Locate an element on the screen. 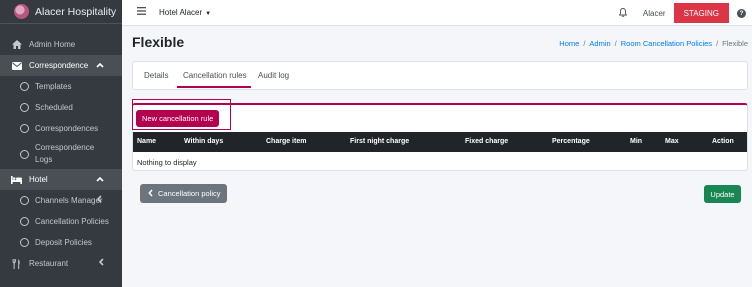 Image resolution: width=752 pixels, height=287 pixels. sidebar-item-scheduled: Scheduled is located at coordinates (61, 107).